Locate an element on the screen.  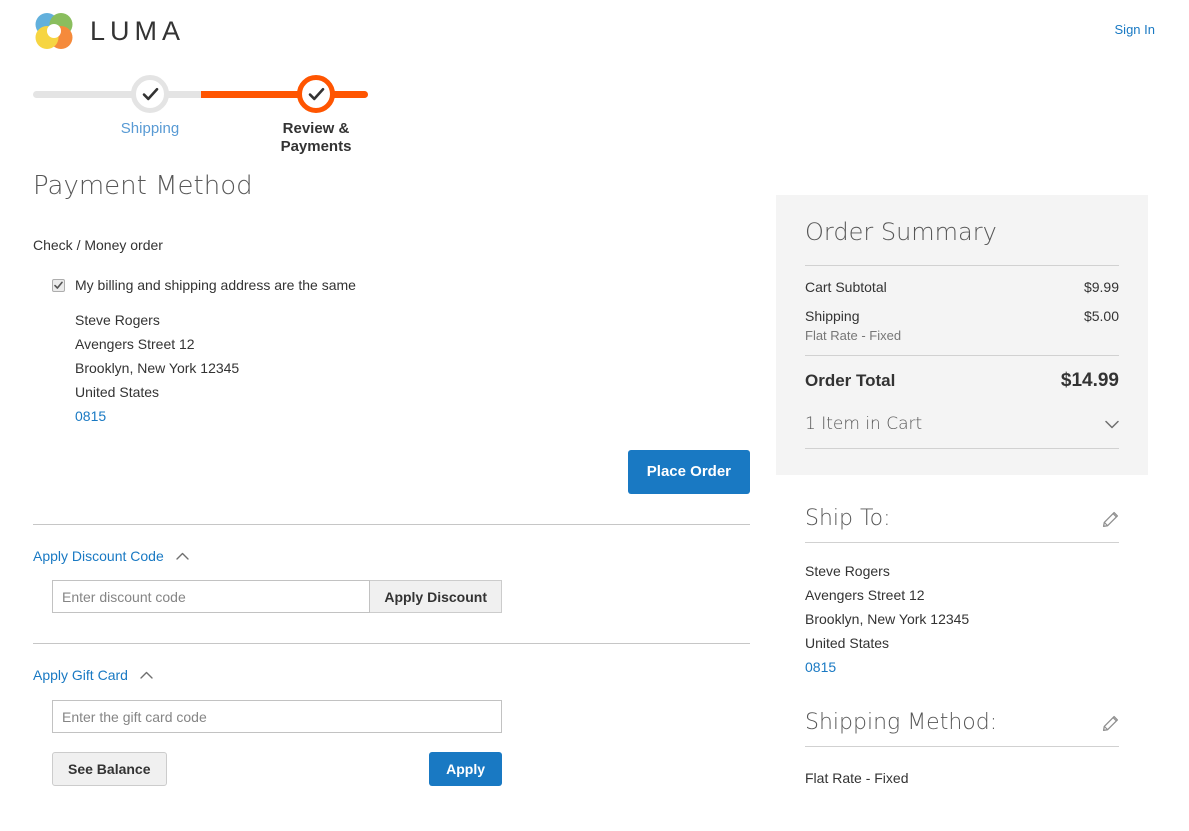
discount-code-form: Apply Discount is located at coordinates (277, 596).